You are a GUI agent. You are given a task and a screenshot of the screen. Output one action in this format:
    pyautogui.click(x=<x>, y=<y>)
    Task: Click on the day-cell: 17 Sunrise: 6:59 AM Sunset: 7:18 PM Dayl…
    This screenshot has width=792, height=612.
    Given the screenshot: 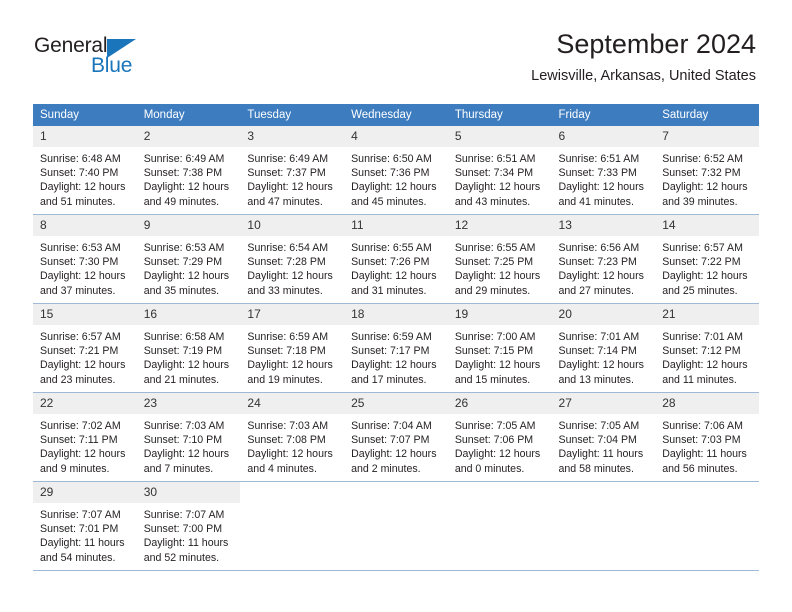 What is the action you would take?
    pyautogui.click(x=292, y=348)
    